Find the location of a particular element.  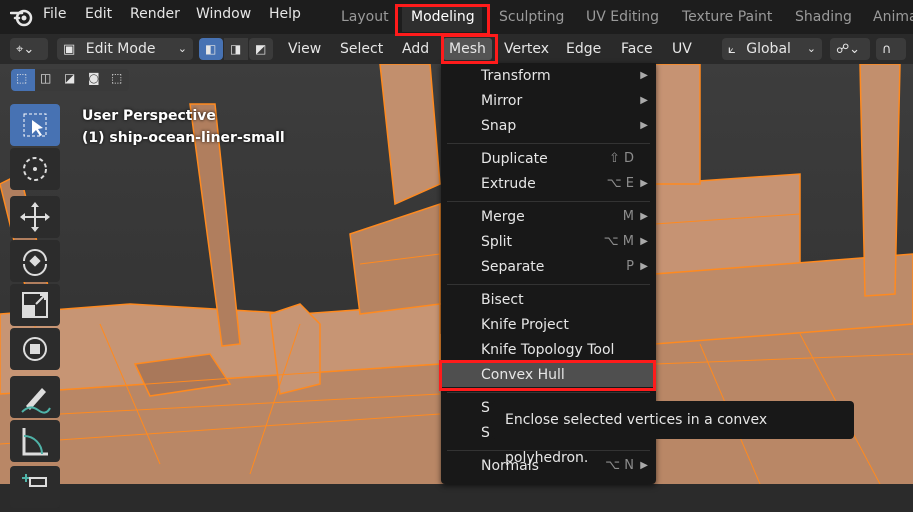

mesh-menu-item-label: Snap is located at coordinates (499, 126).